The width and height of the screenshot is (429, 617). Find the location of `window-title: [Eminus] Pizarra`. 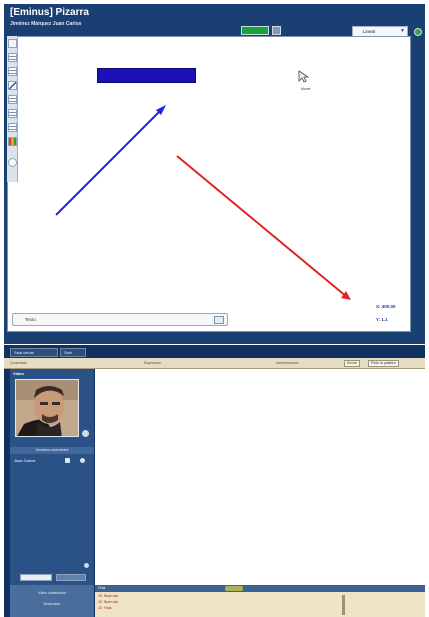

window-title: [Eminus] Pizarra is located at coordinates (49, 12).